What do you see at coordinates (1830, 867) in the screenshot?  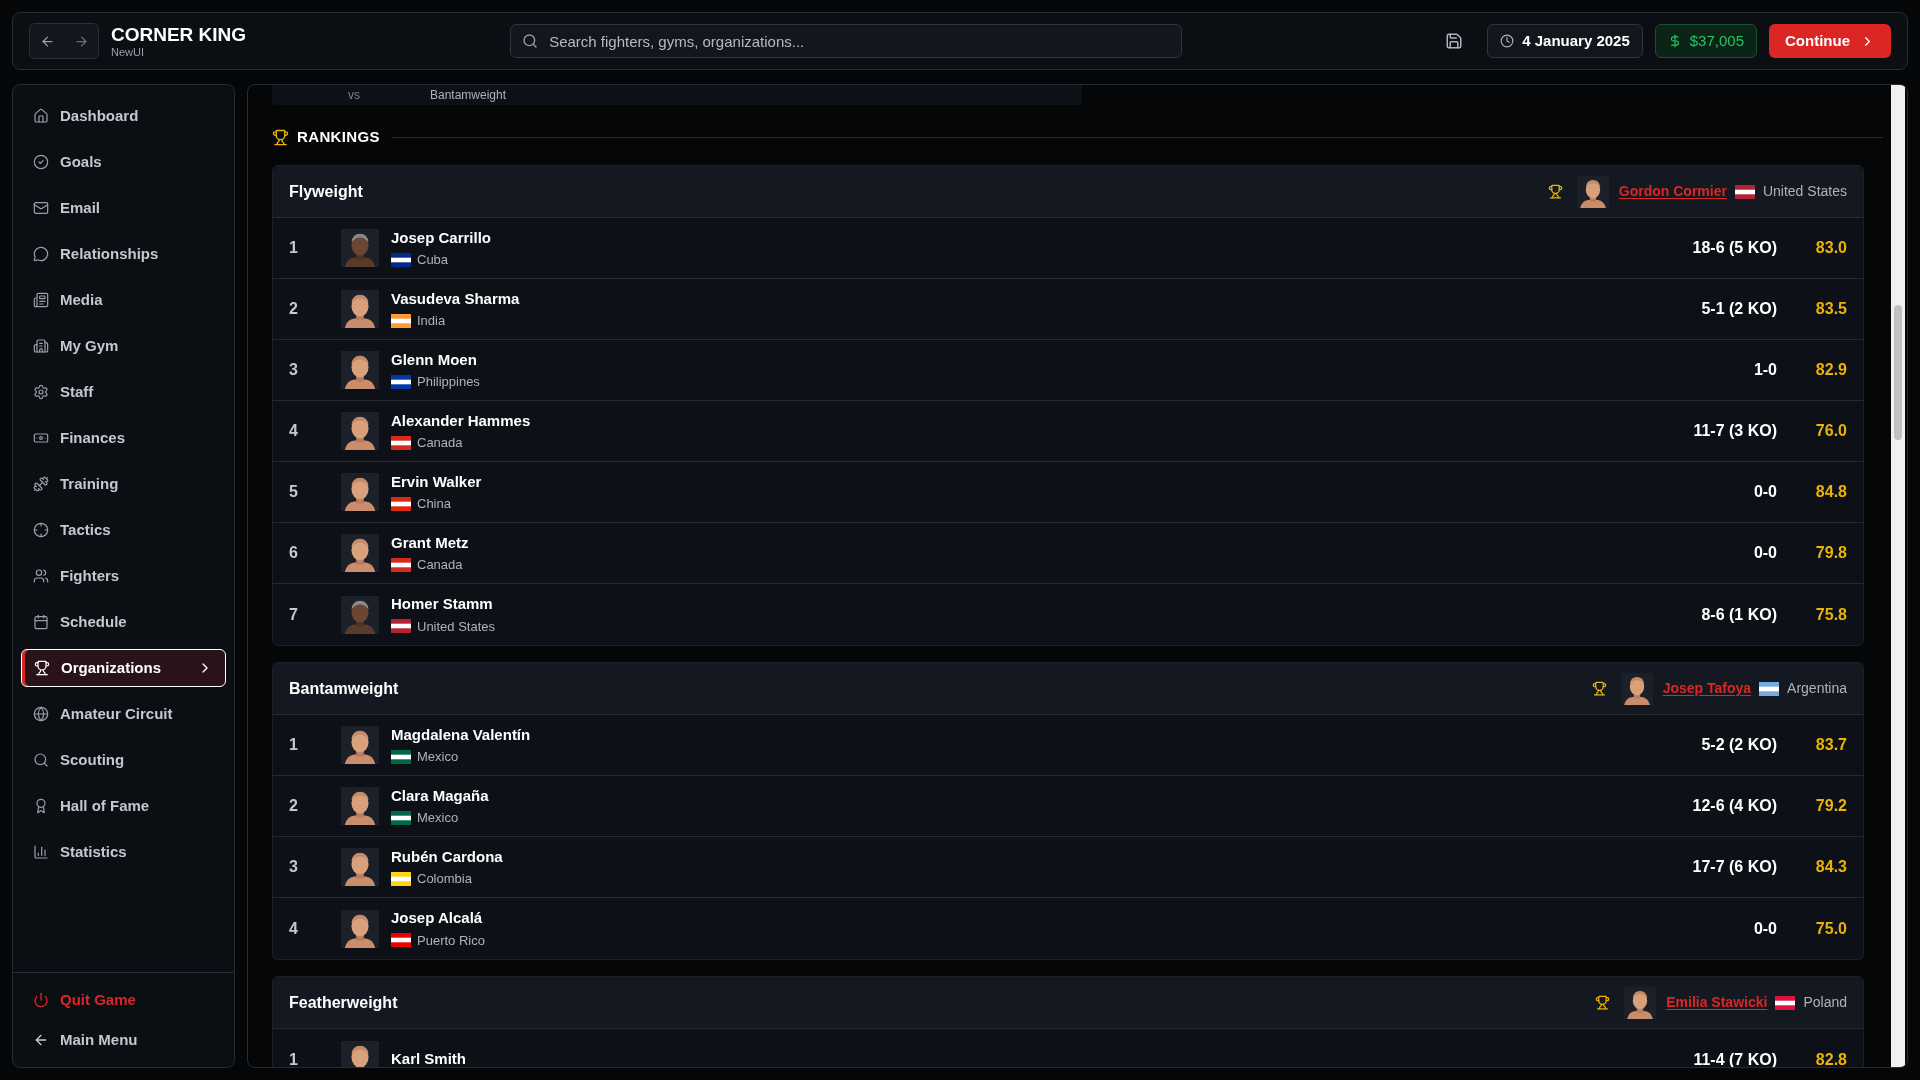 I see `rating-value: 84.3` at bounding box center [1830, 867].